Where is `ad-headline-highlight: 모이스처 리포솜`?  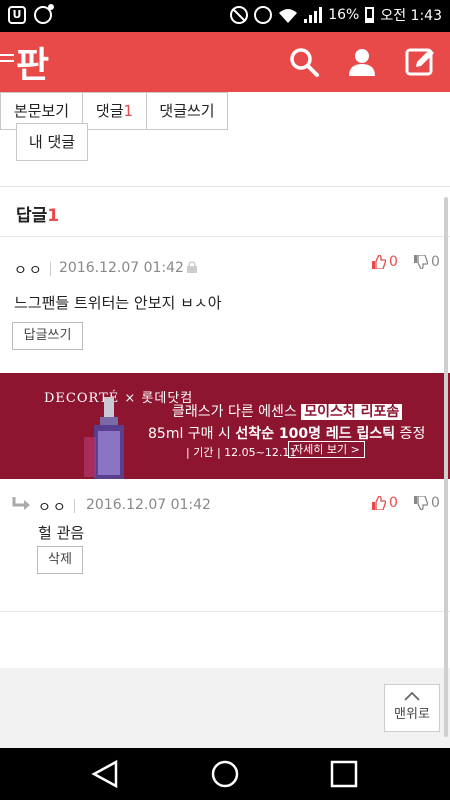 ad-headline-highlight: 모이스처 리포솜 is located at coordinates (352, 412).